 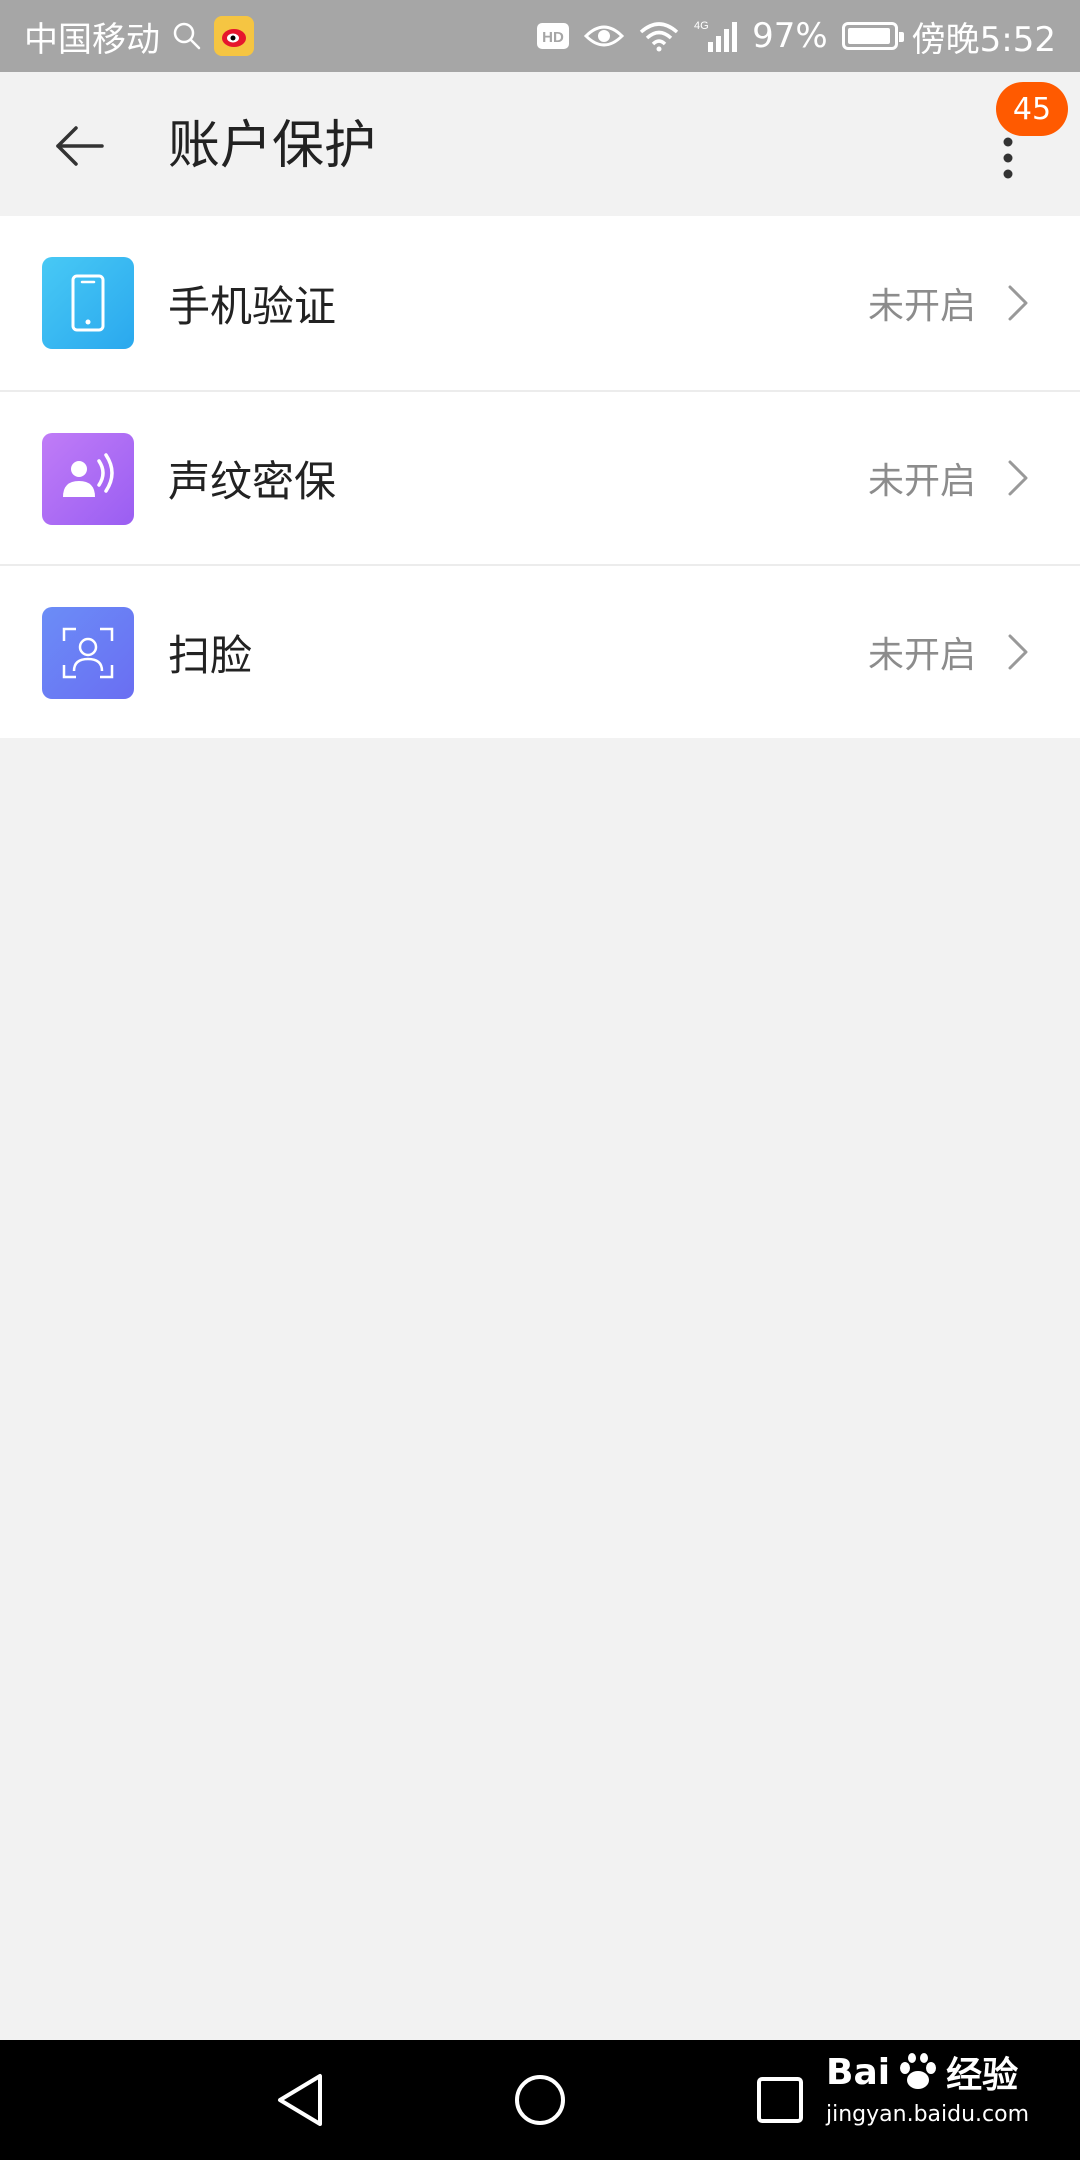 I want to click on square-recents-icon, so click(x=780, y=2100).